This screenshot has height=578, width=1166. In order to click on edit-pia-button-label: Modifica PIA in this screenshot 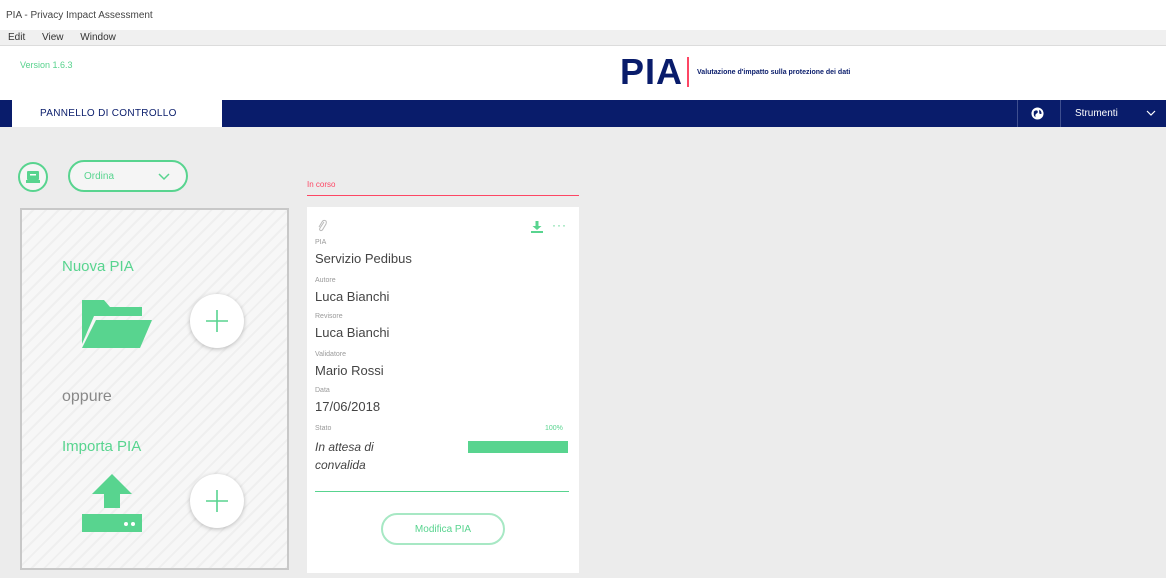, I will do `click(443, 529)`.